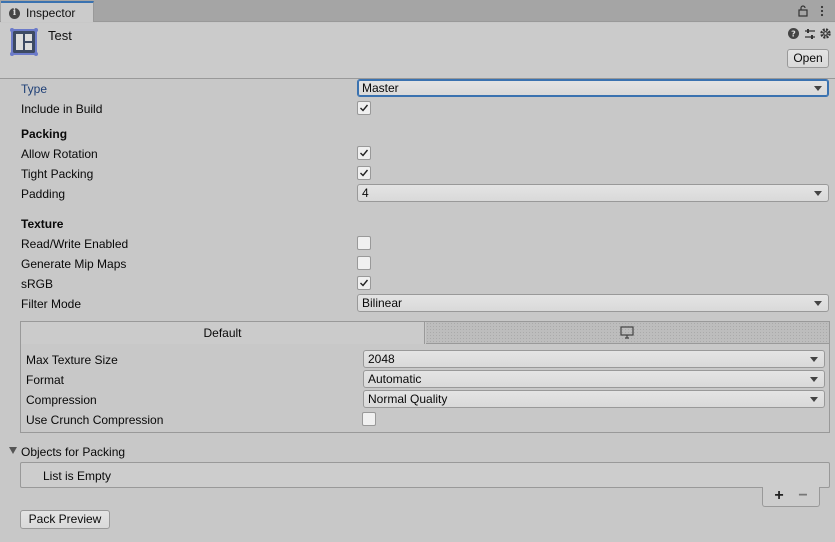 Image resolution: width=835 pixels, height=542 pixels. What do you see at coordinates (24, 42) in the screenshot?
I see `sprite-atlas-icon` at bounding box center [24, 42].